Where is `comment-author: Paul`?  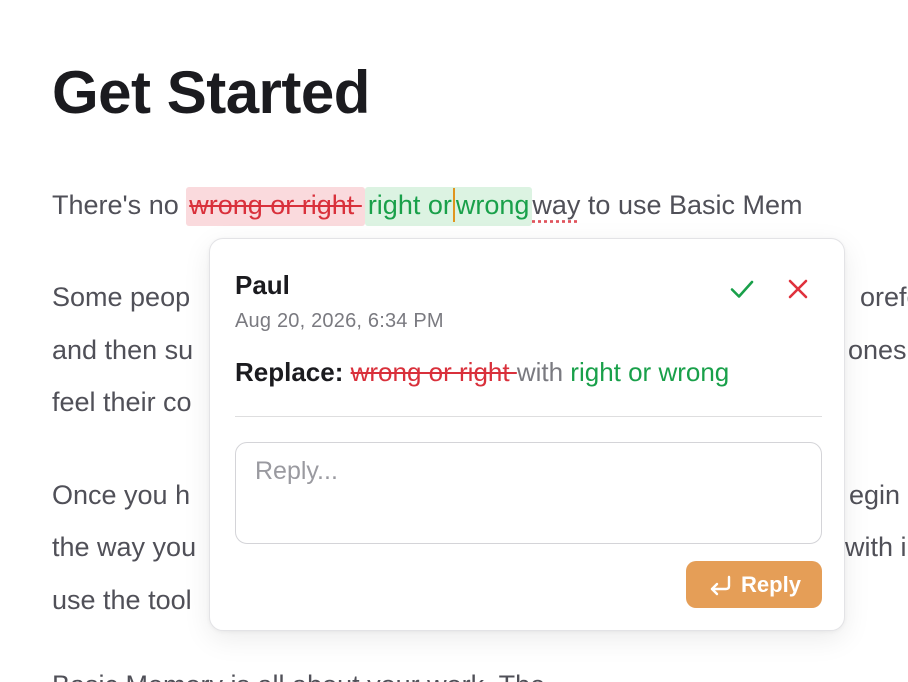
comment-author: Paul is located at coordinates (262, 285).